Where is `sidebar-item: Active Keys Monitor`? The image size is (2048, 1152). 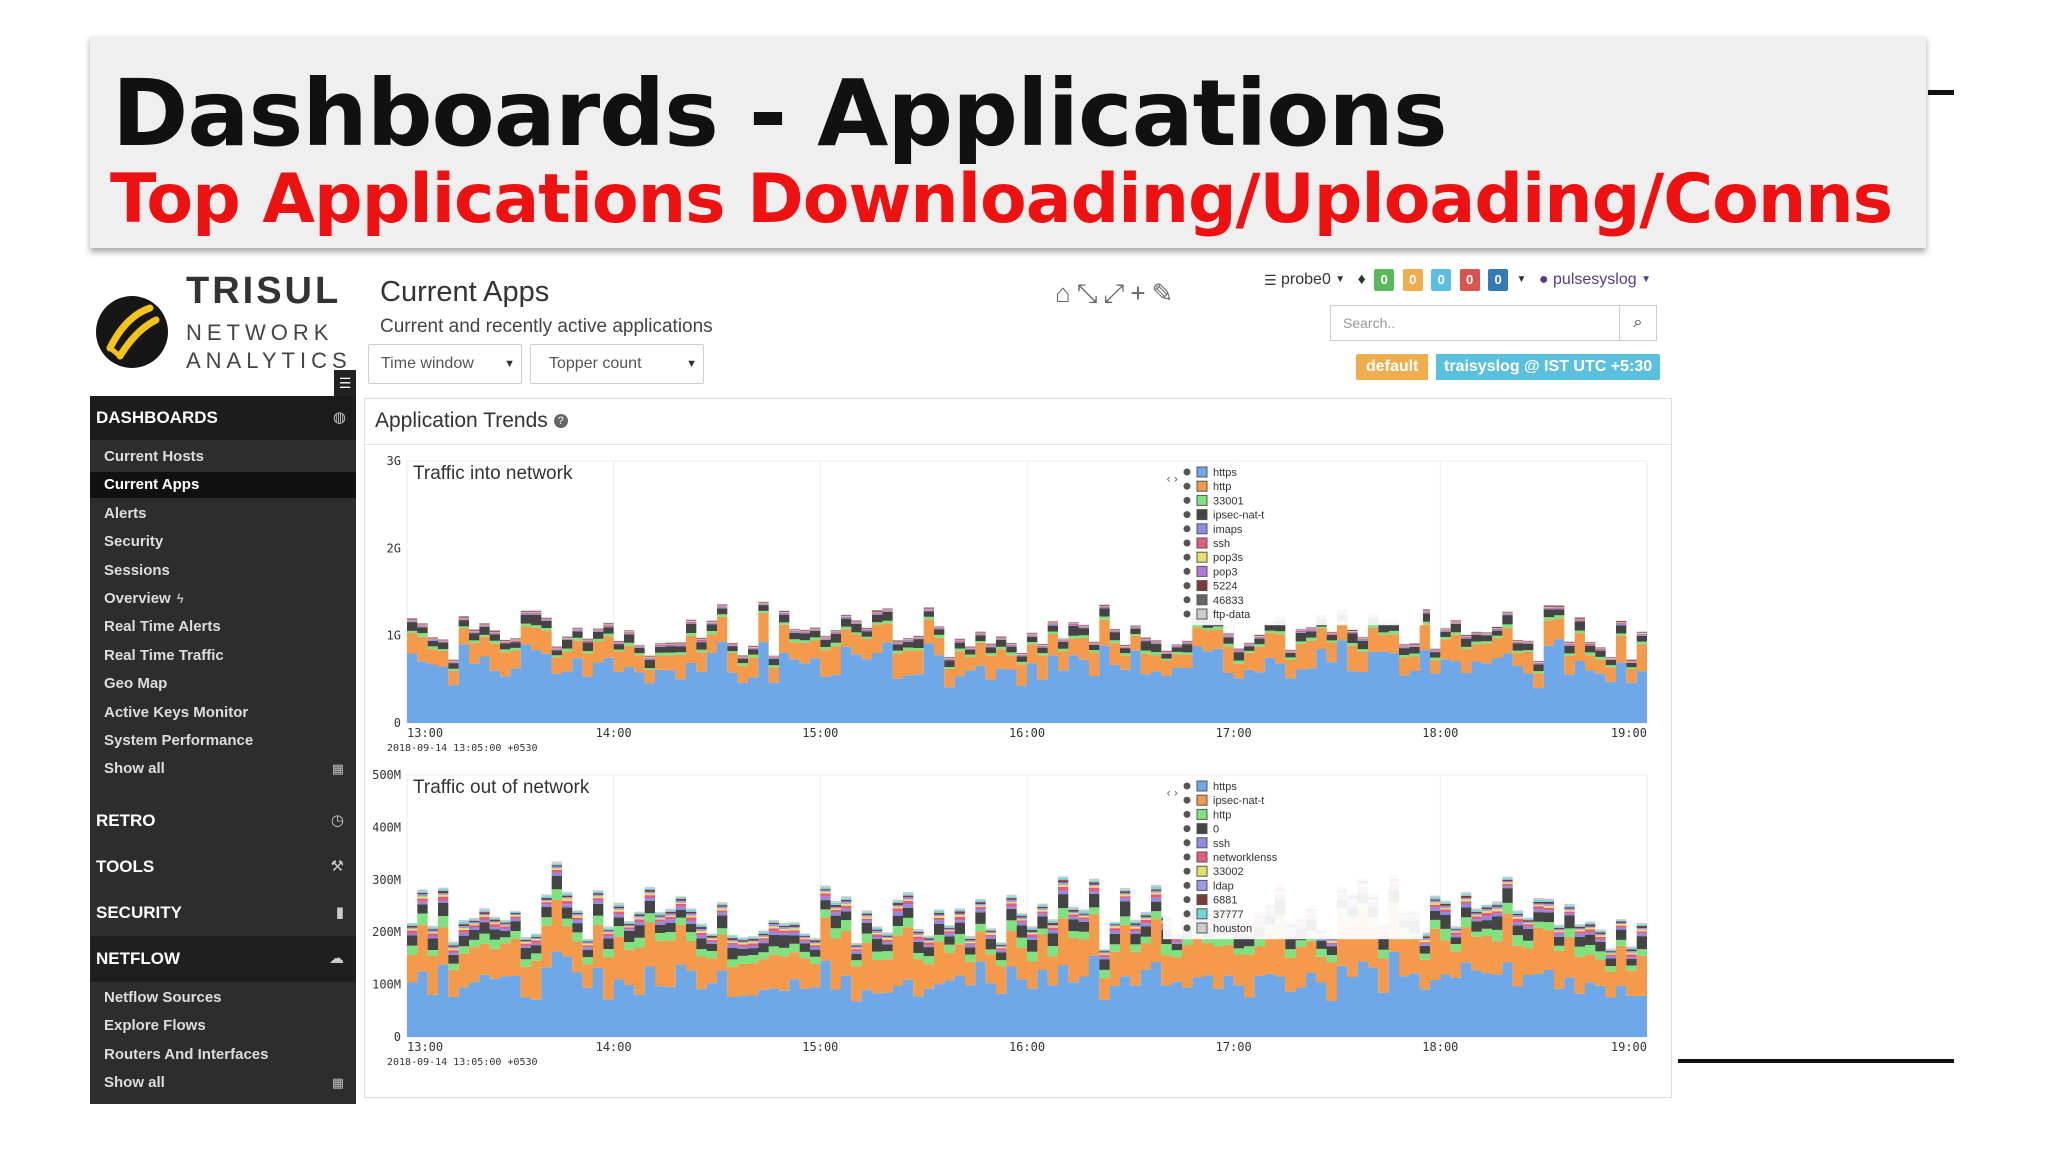
sidebar-item: Active Keys Monitor is located at coordinates (223, 713).